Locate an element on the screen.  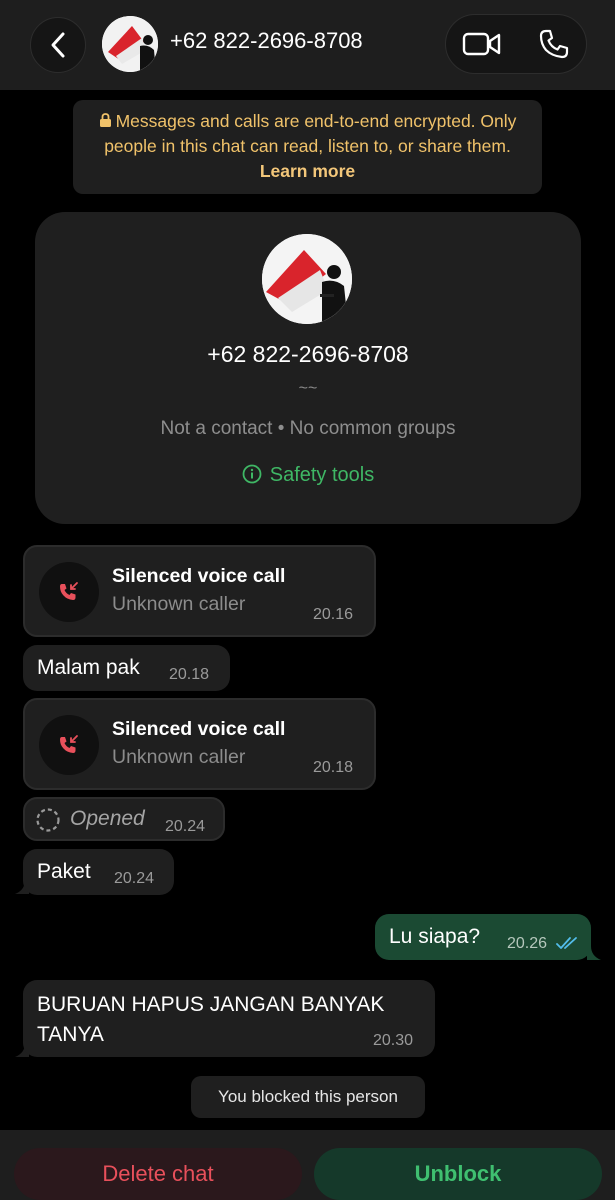
voice-call-button is located at coordinates (554, 44).